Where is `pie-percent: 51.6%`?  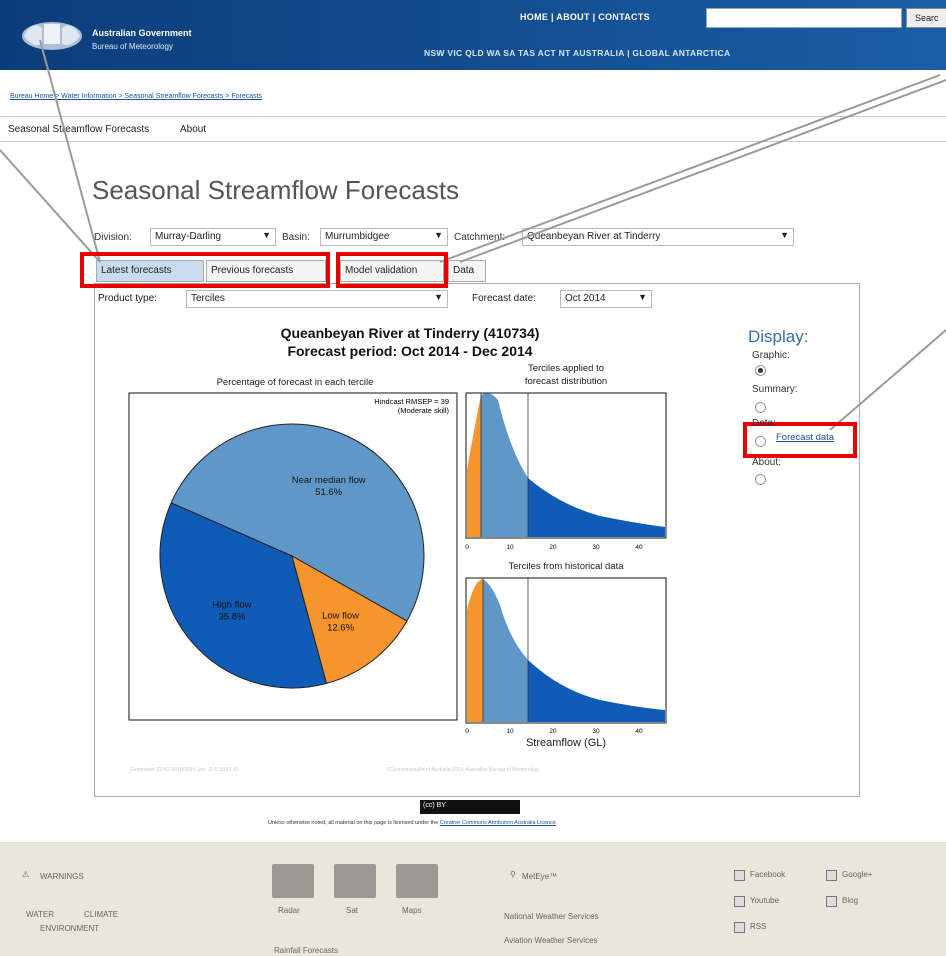
pie-percent: 51.6% is located at coordinates (328, 492).